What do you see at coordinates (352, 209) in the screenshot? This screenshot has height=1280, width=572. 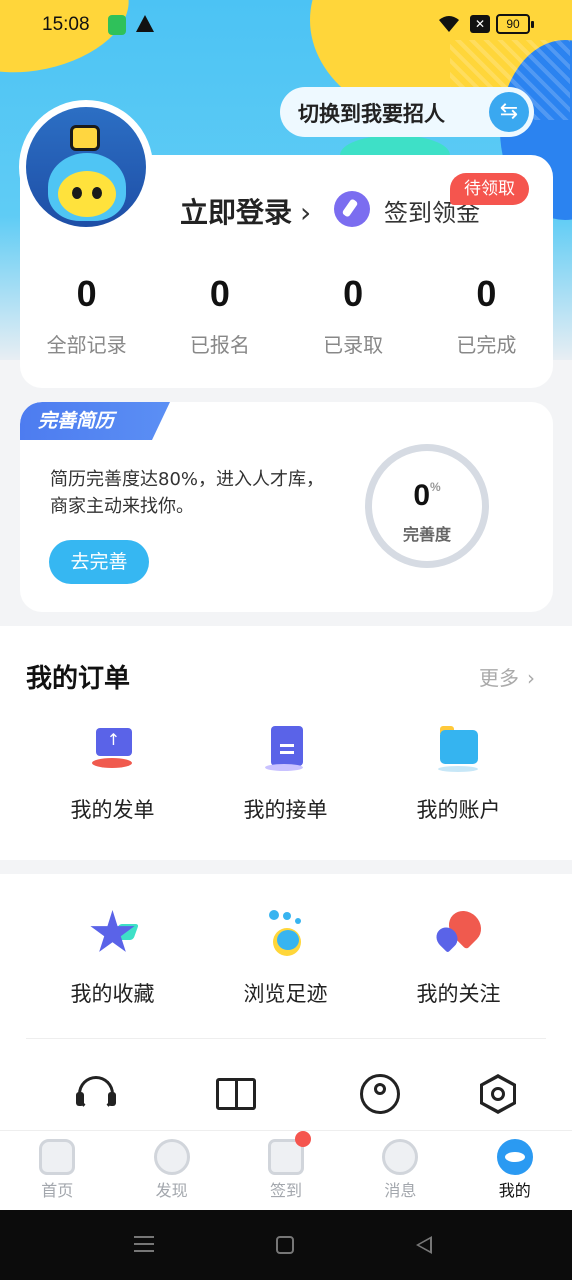 I see `checkin-pen-icon` at bounding box center [352, 209].